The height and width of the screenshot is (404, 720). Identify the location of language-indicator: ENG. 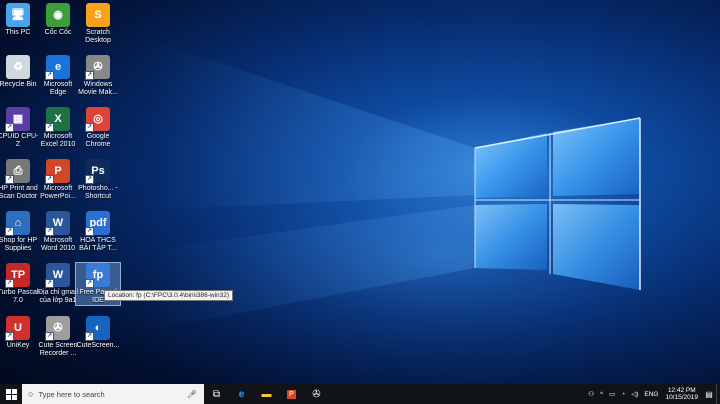
(651, 394).